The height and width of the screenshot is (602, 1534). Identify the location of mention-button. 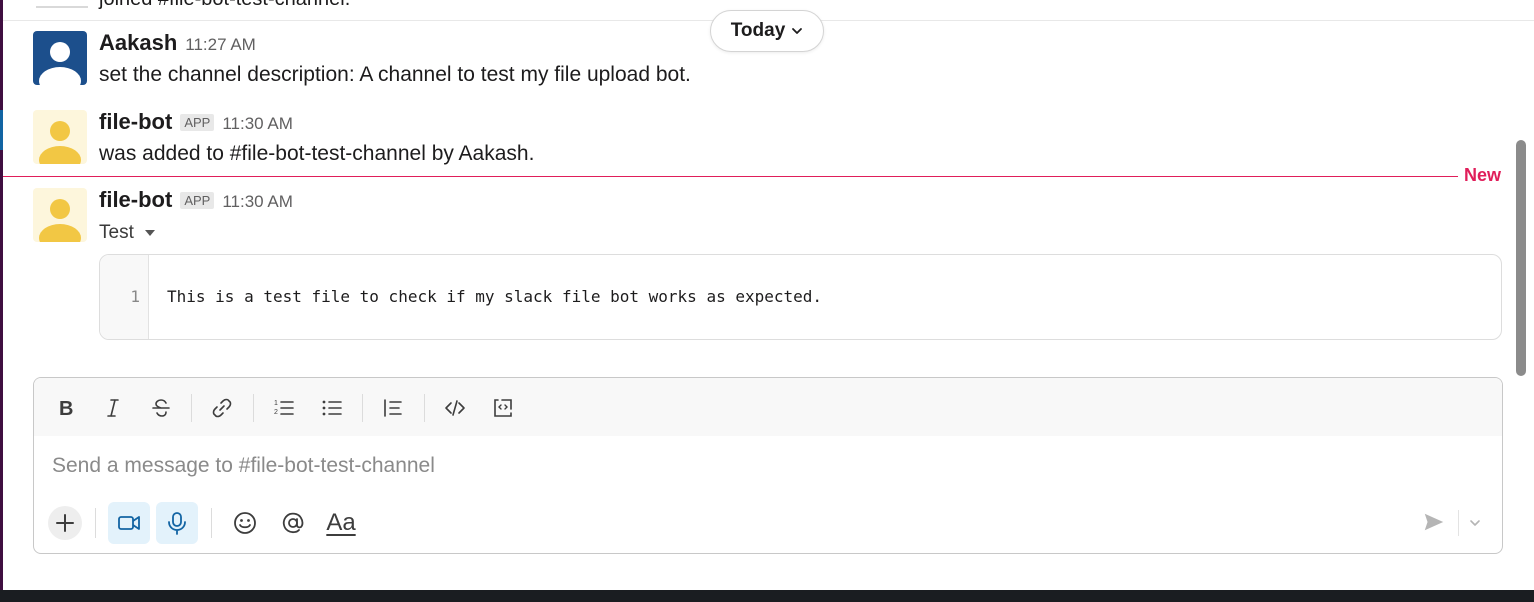
(293, 523).